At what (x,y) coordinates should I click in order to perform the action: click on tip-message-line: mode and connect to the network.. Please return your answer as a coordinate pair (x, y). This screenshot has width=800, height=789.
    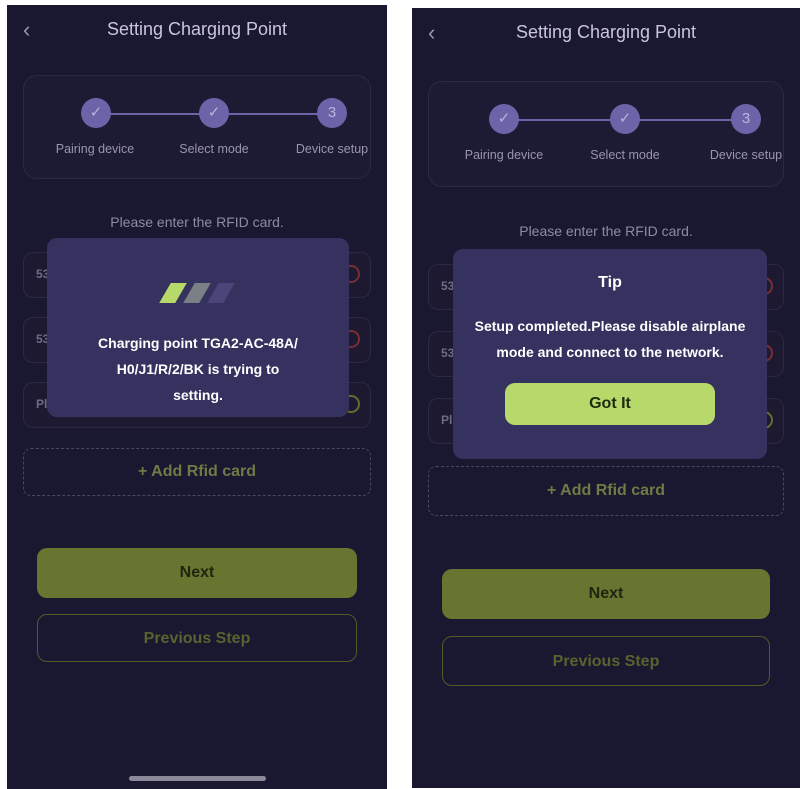
    Looking at the image, I should click on (610, 352).